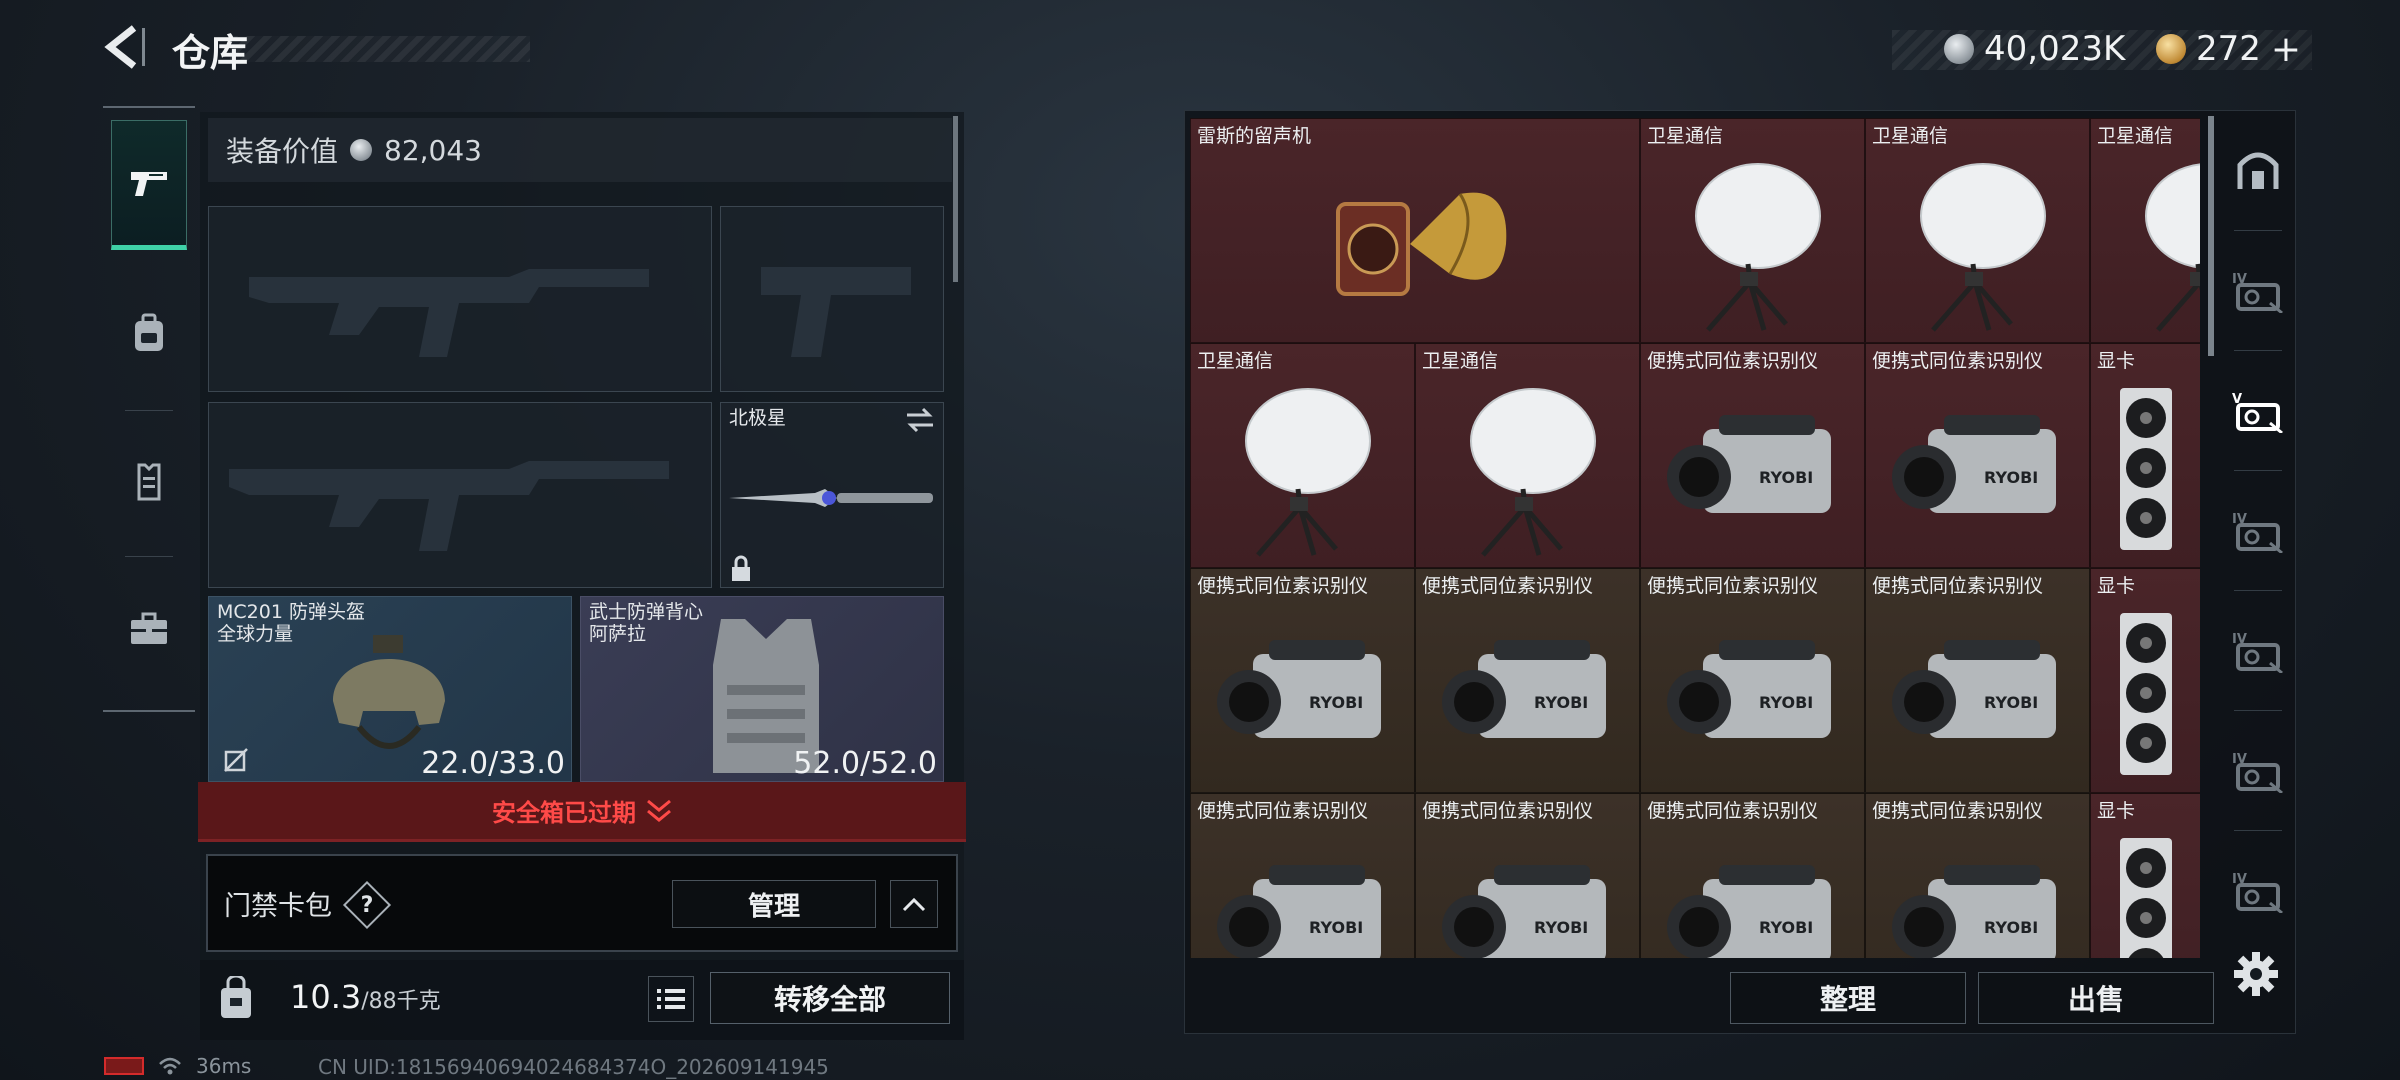  What do you see at coordinates (2258, 531) in the screenshot?
I see `storage-tab-4: IV` at bounding box center [2258, 531].